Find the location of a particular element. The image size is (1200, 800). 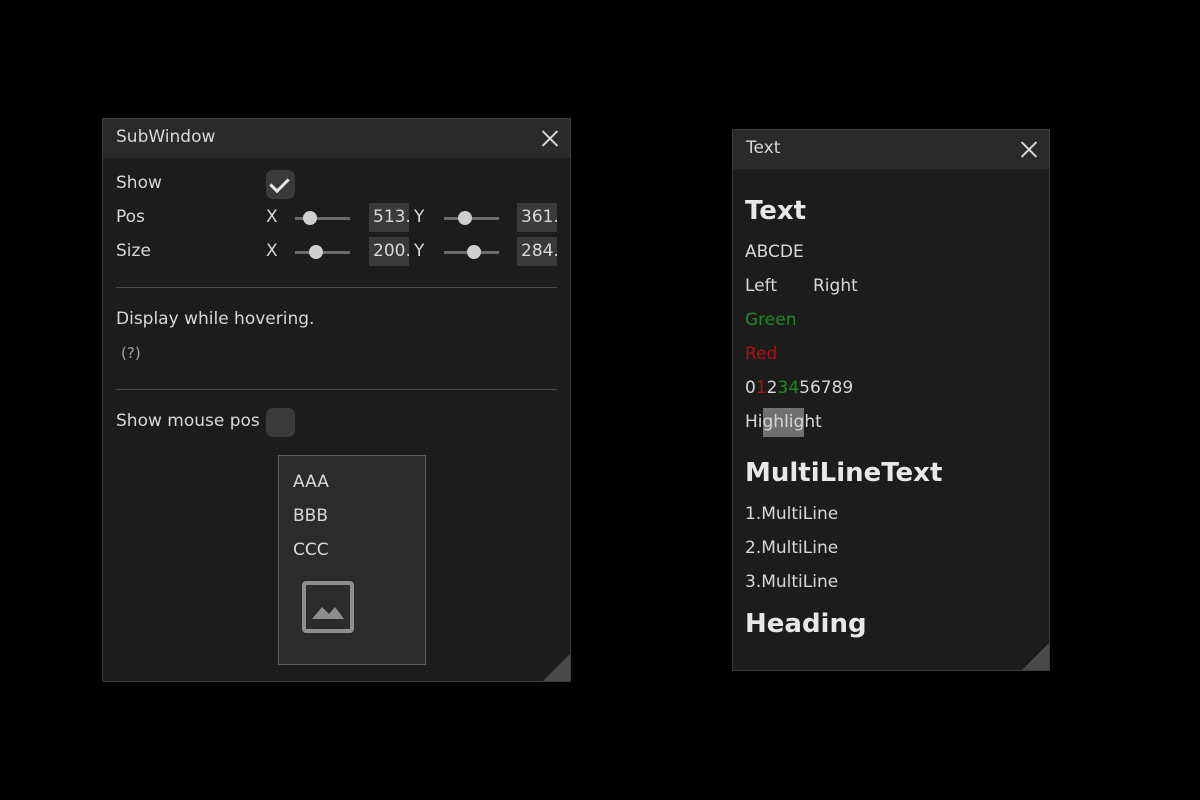

size-x-label: X is located at coordinates (272, 251).